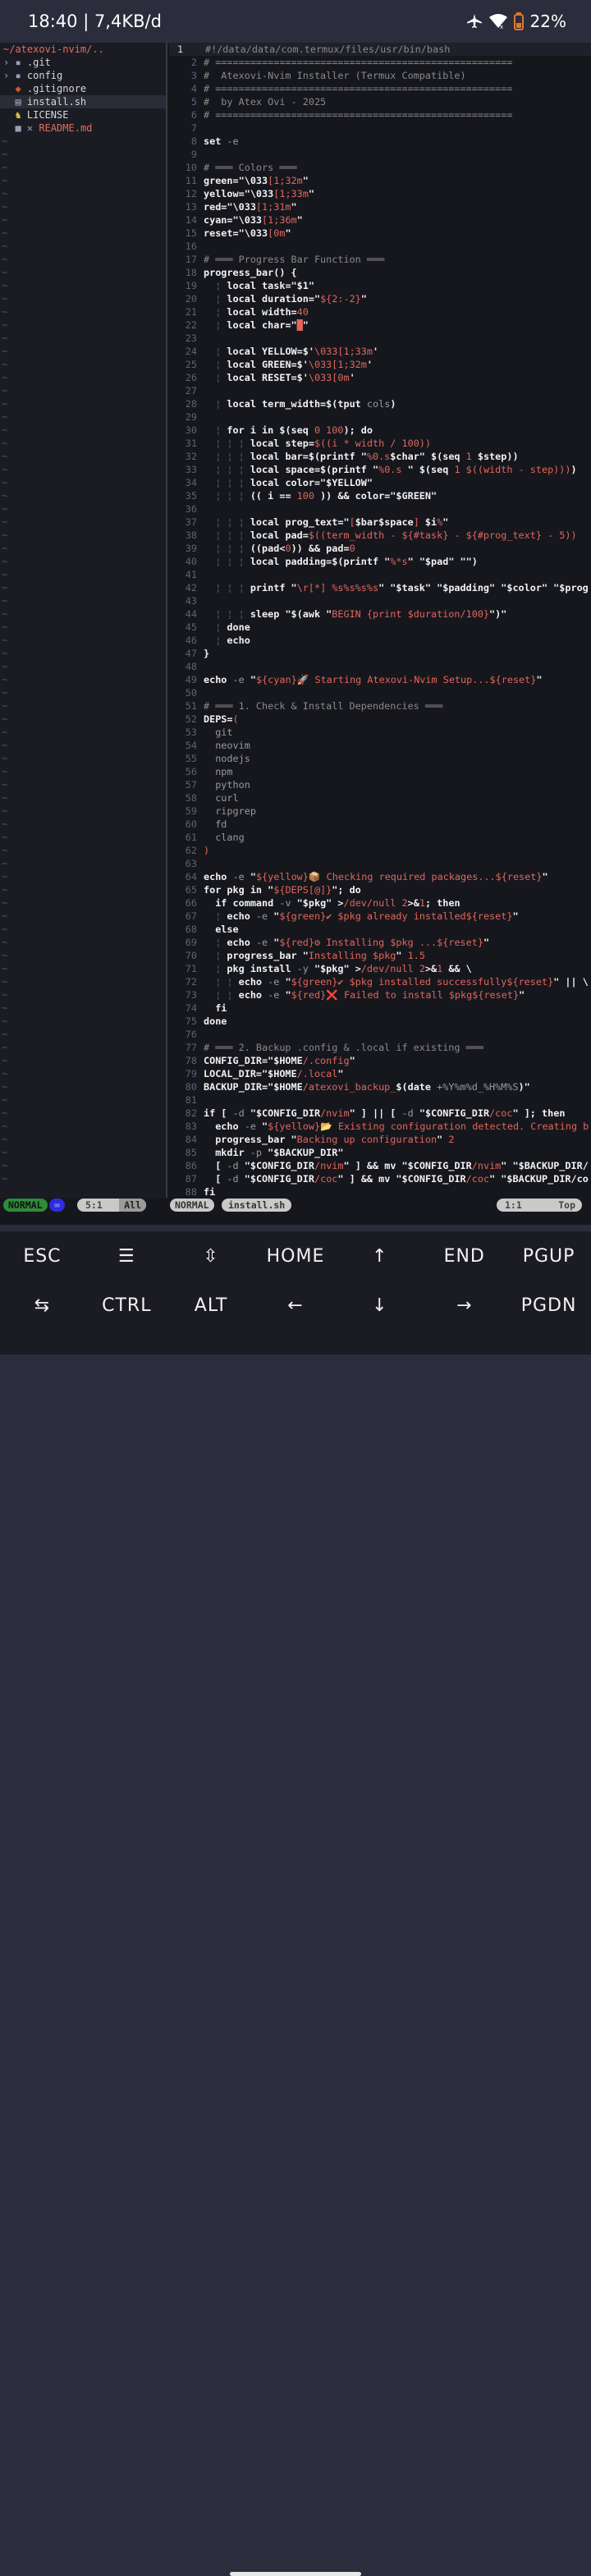  I want to click on key-esc: ESC, so click(42, 1257).